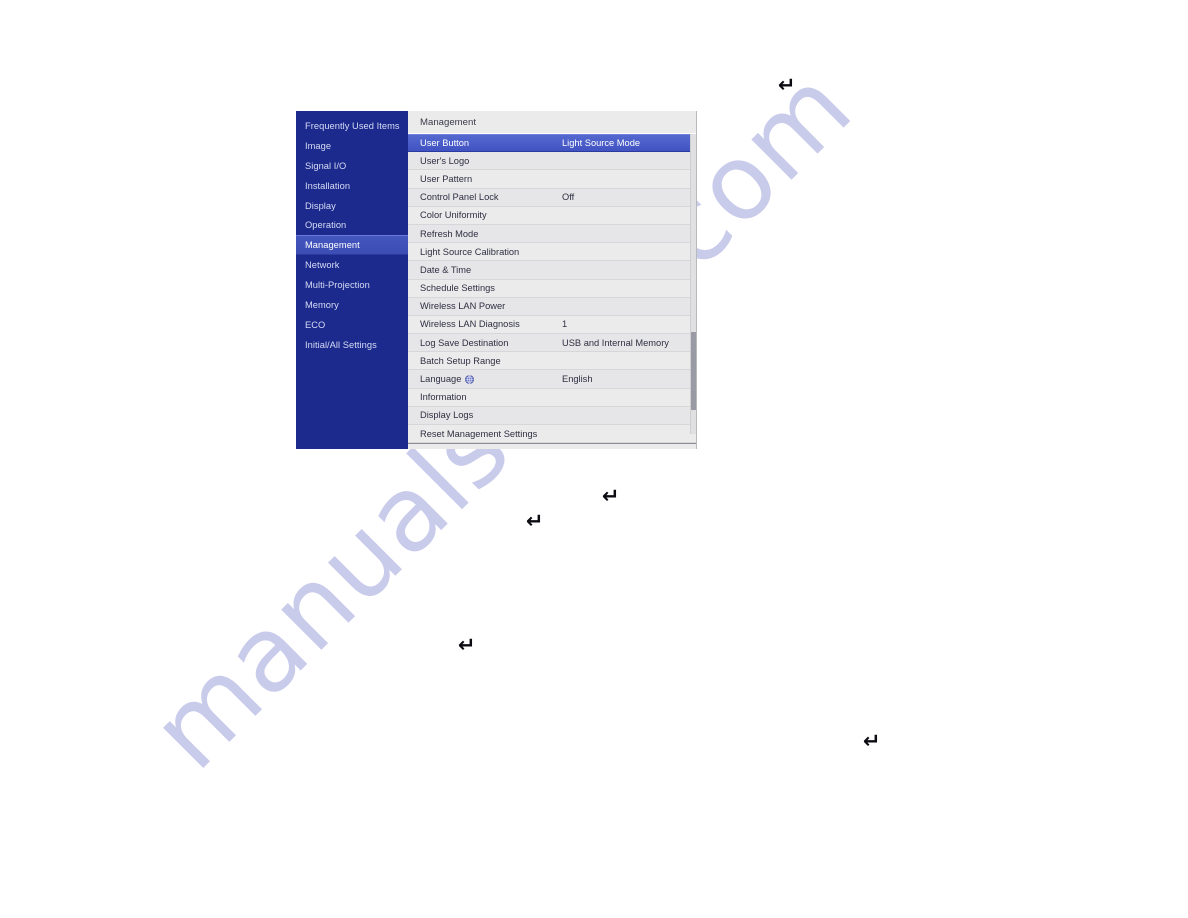 This screenshot has height=918, width=1188. Describe the element at coordinates (320, 205) in the screenshot. I see `sidebar-item-label: Display` at that location.